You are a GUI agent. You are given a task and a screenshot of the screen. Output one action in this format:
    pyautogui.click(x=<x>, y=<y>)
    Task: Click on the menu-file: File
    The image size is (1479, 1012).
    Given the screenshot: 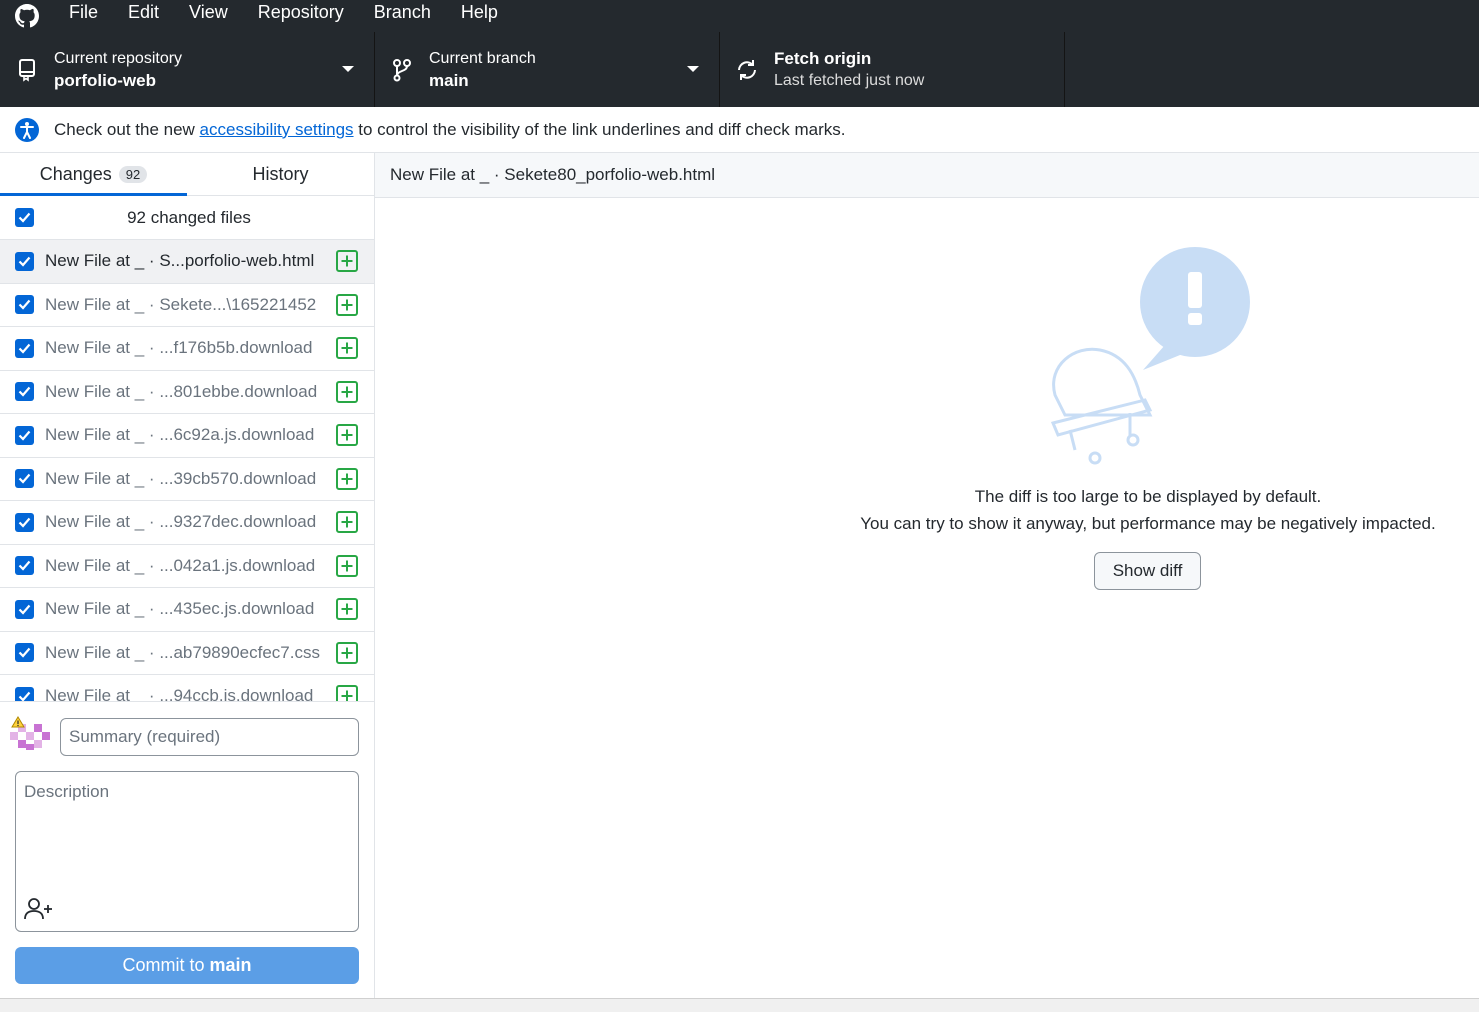 What is the action you would take?
    pyautogui.click(x=83, y=16)
    